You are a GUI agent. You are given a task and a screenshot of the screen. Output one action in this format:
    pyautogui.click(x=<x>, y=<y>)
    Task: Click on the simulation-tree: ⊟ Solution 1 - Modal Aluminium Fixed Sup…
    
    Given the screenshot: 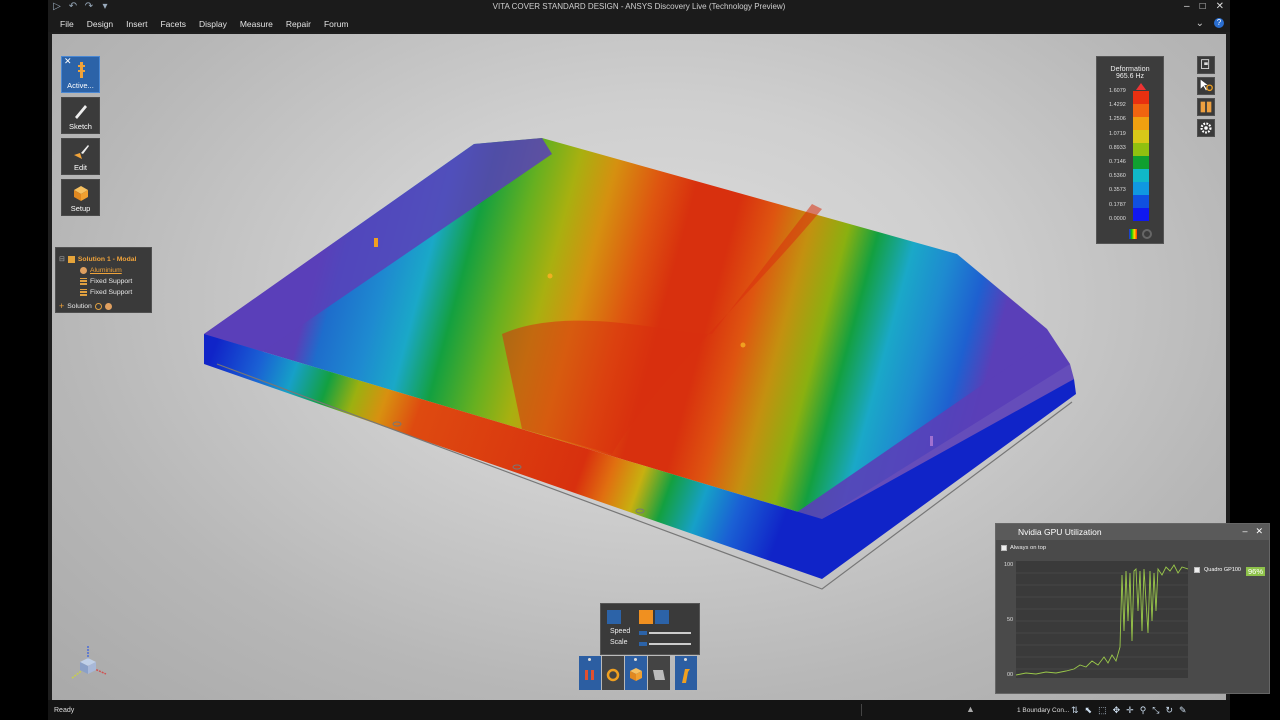 What is the action you would take?
    pyautogui.click(x=103, y=280)
    